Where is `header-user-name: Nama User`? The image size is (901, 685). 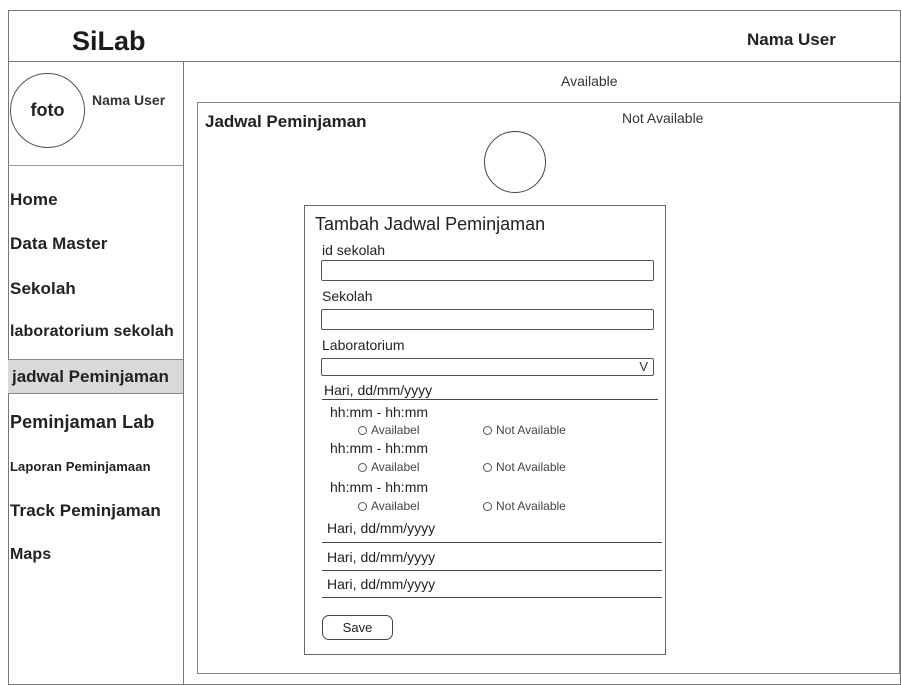
header-user-name: Nama User is located at coordinates (791, 40).